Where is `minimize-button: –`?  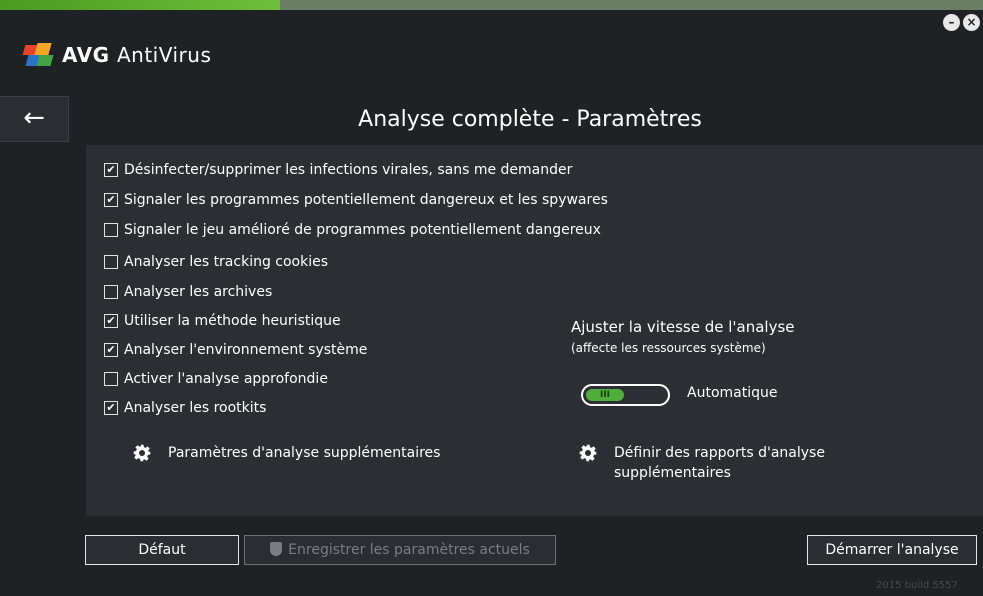
minimize-button: – is located at coordinates (951, 22).